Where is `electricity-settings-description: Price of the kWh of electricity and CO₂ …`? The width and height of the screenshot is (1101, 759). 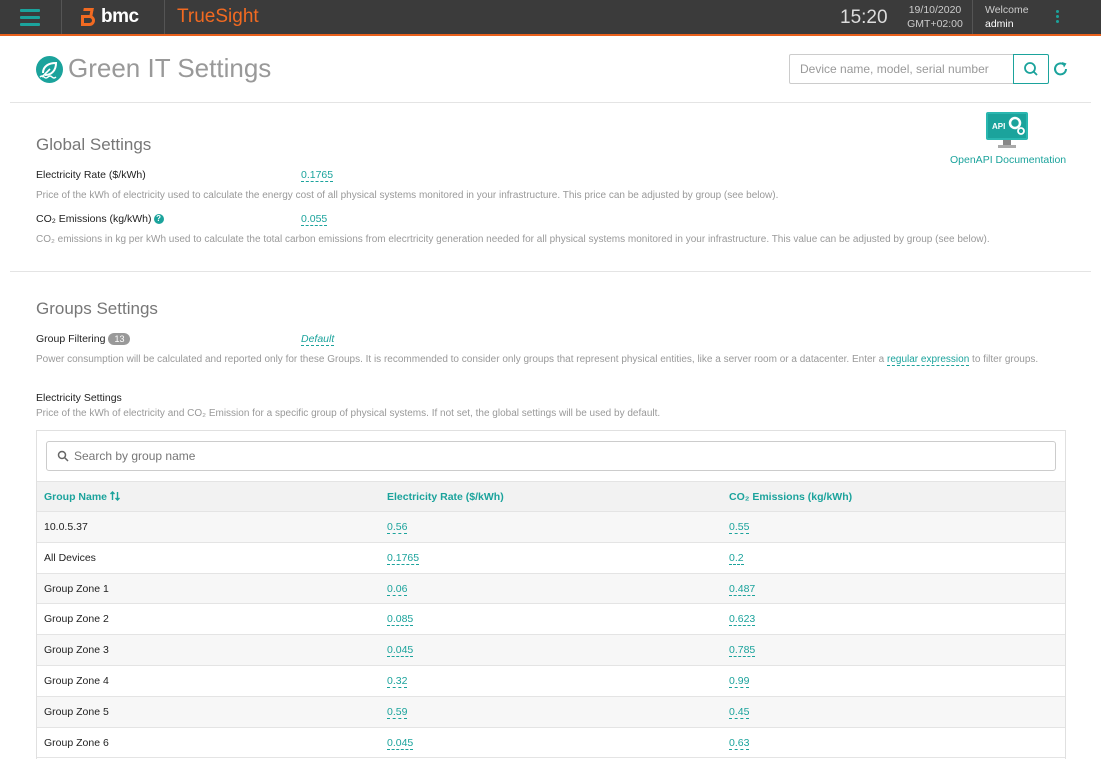
electricity-settings-description: Price of the kWh of electricity and CO₂ … is located at coordinates (348, 413).